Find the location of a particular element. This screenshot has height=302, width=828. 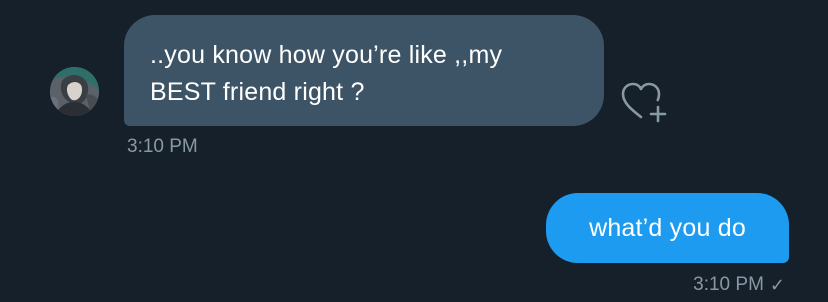

user-avatar-icon is located at coordinates (74, 91).